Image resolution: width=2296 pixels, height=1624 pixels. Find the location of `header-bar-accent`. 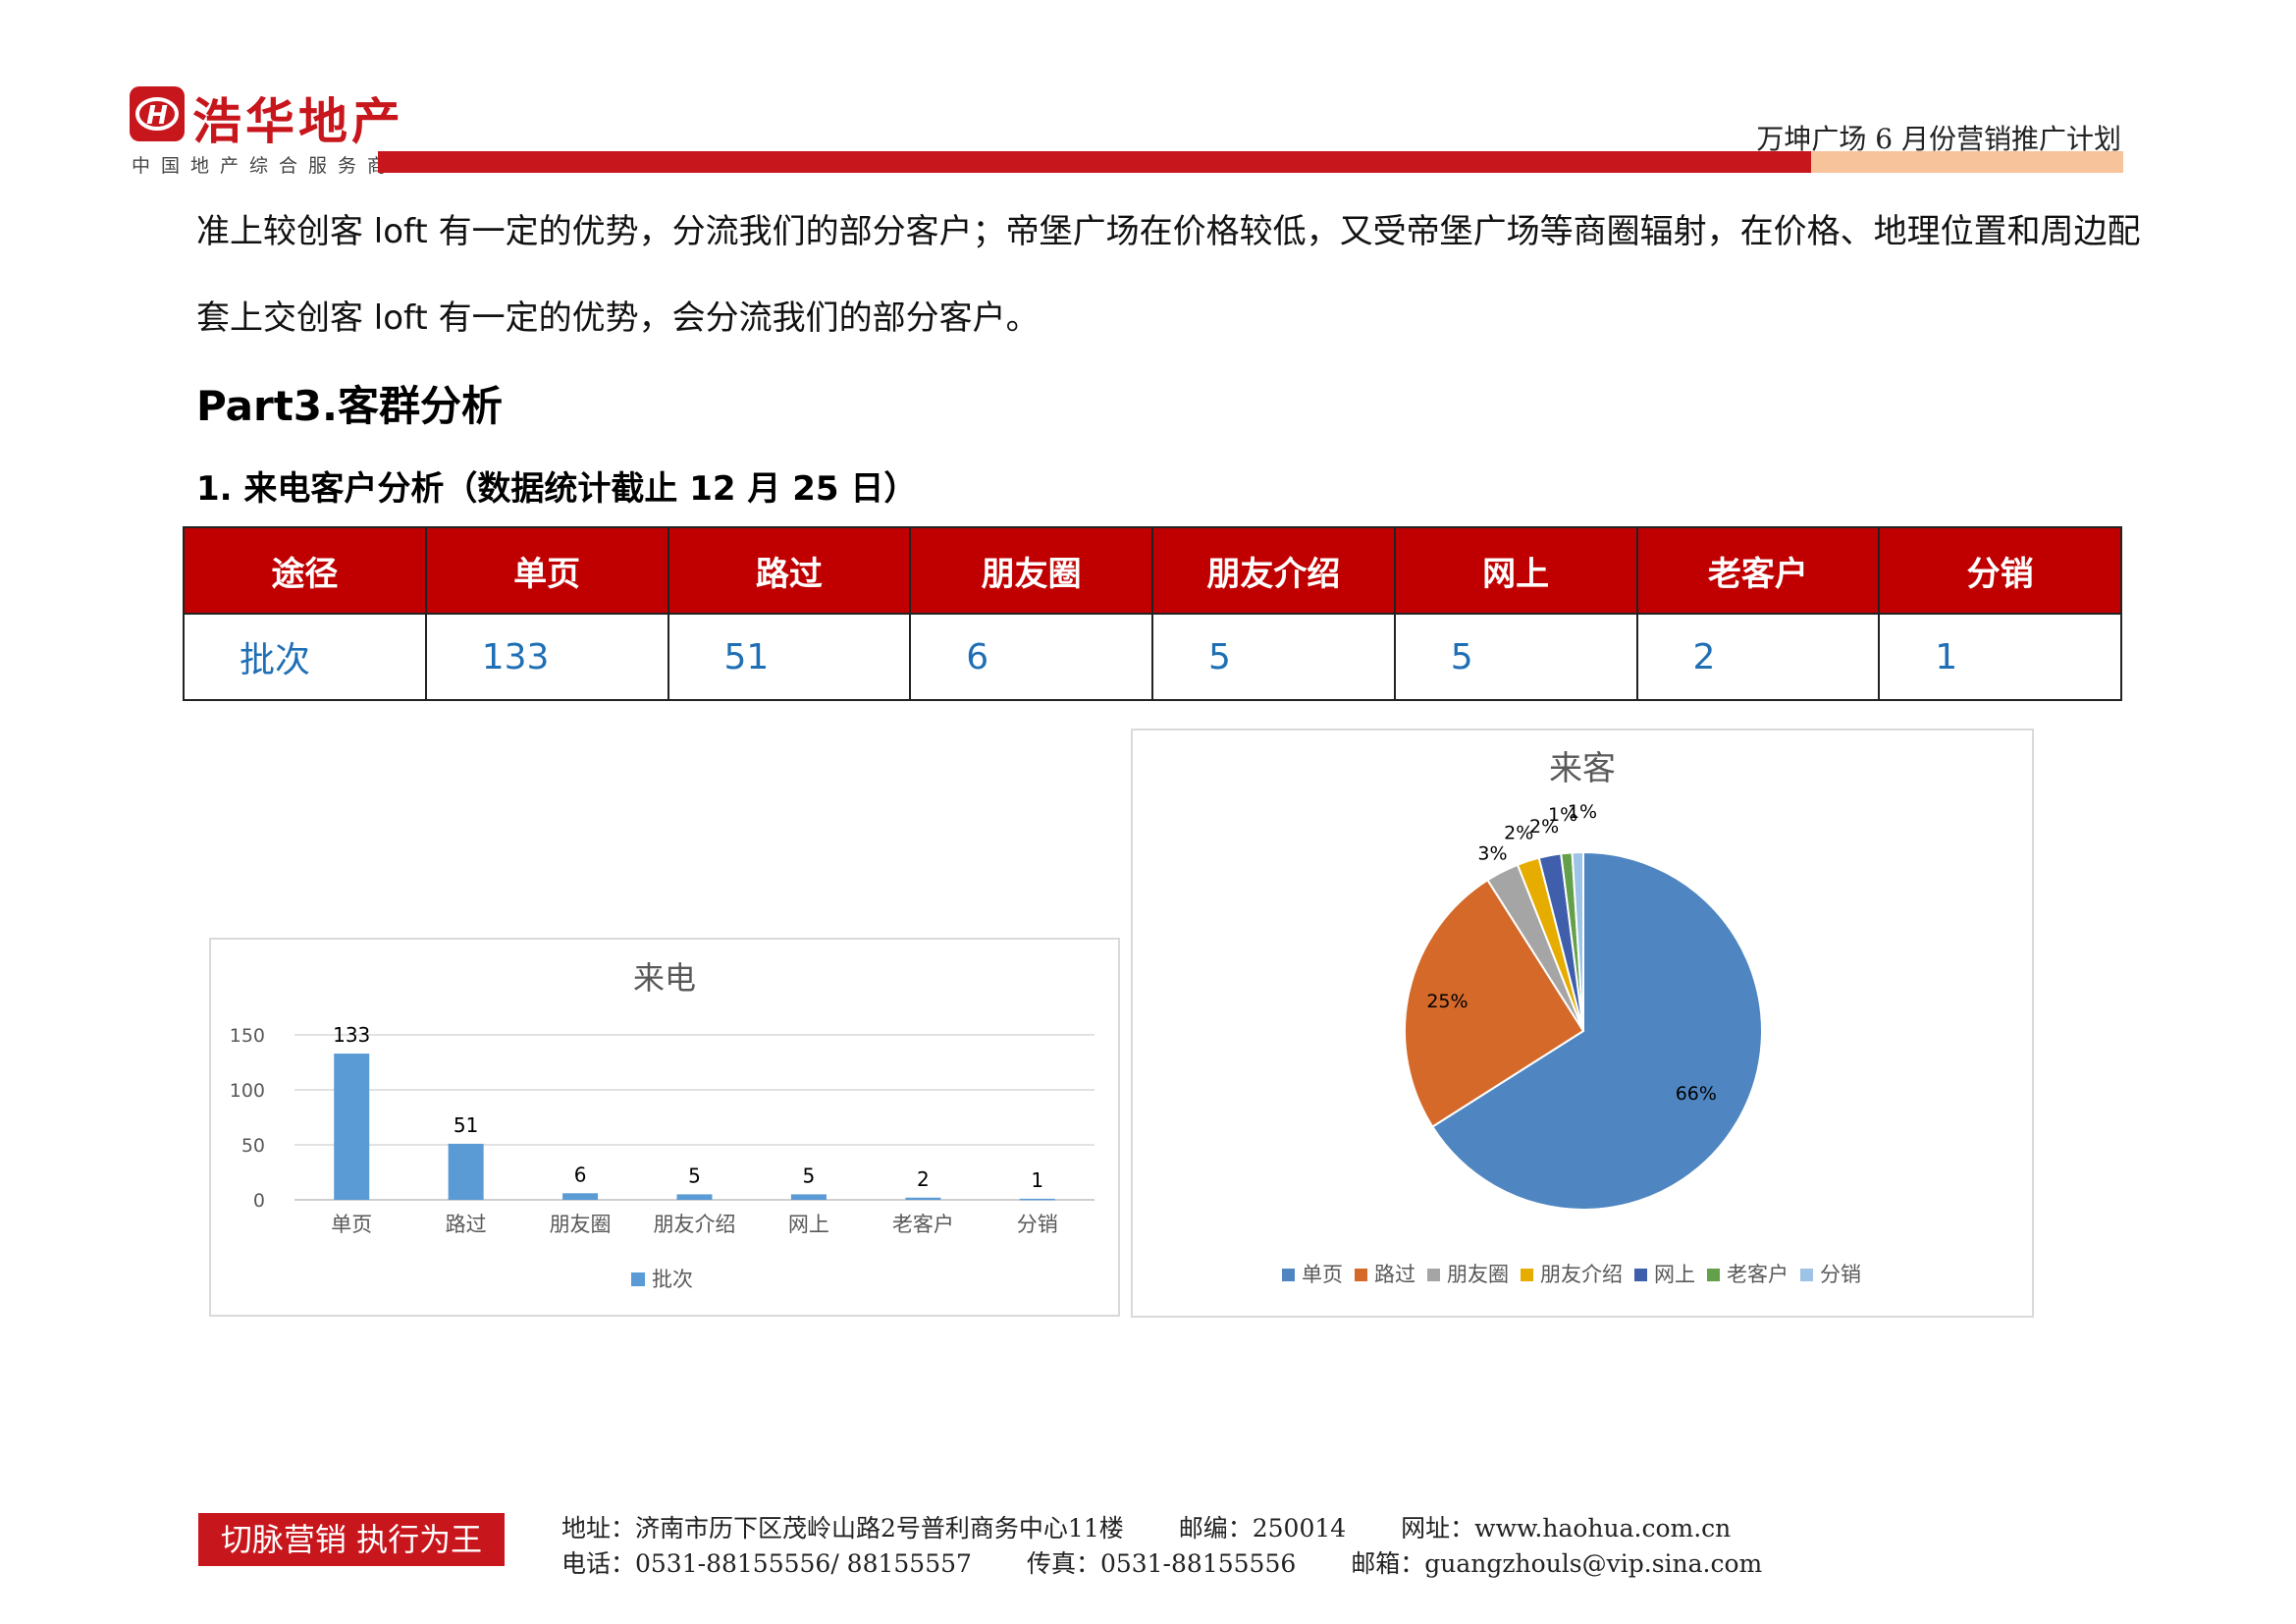

header-bar-accent is located at coordinates (1967, 162).